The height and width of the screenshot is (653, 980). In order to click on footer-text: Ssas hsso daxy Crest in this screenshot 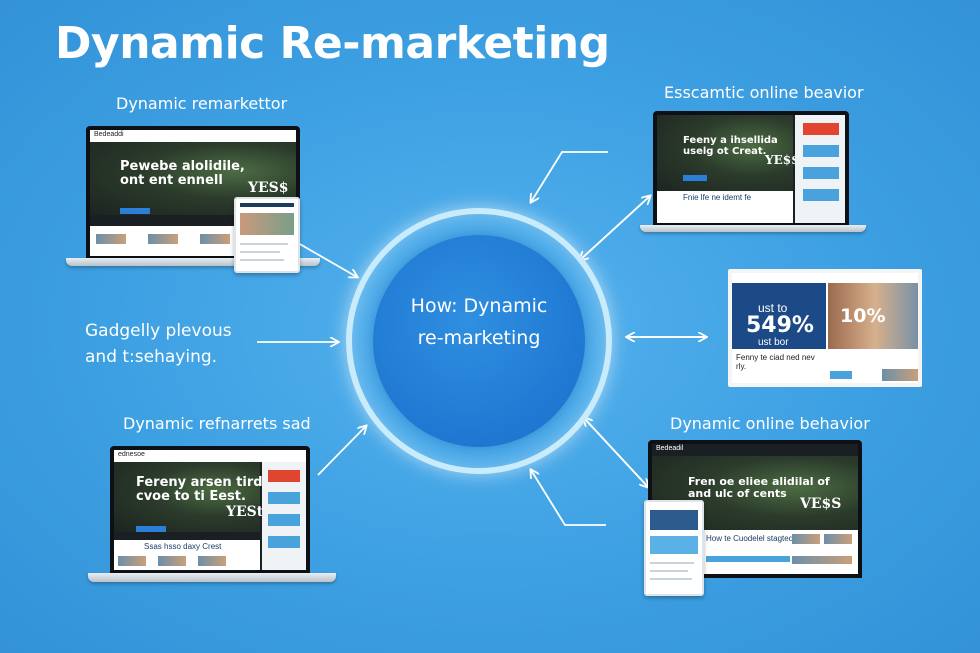, I will do `click(183, 546)`.